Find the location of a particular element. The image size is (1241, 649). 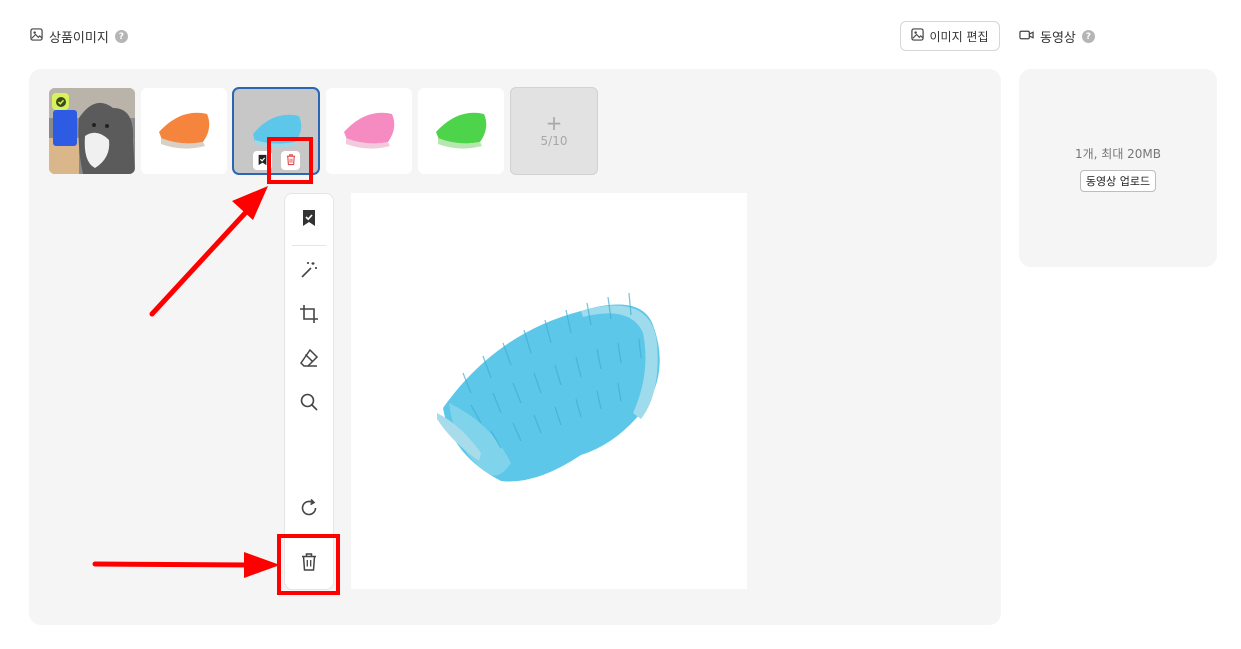

image-toolbar is located at coordinates (309, 391).